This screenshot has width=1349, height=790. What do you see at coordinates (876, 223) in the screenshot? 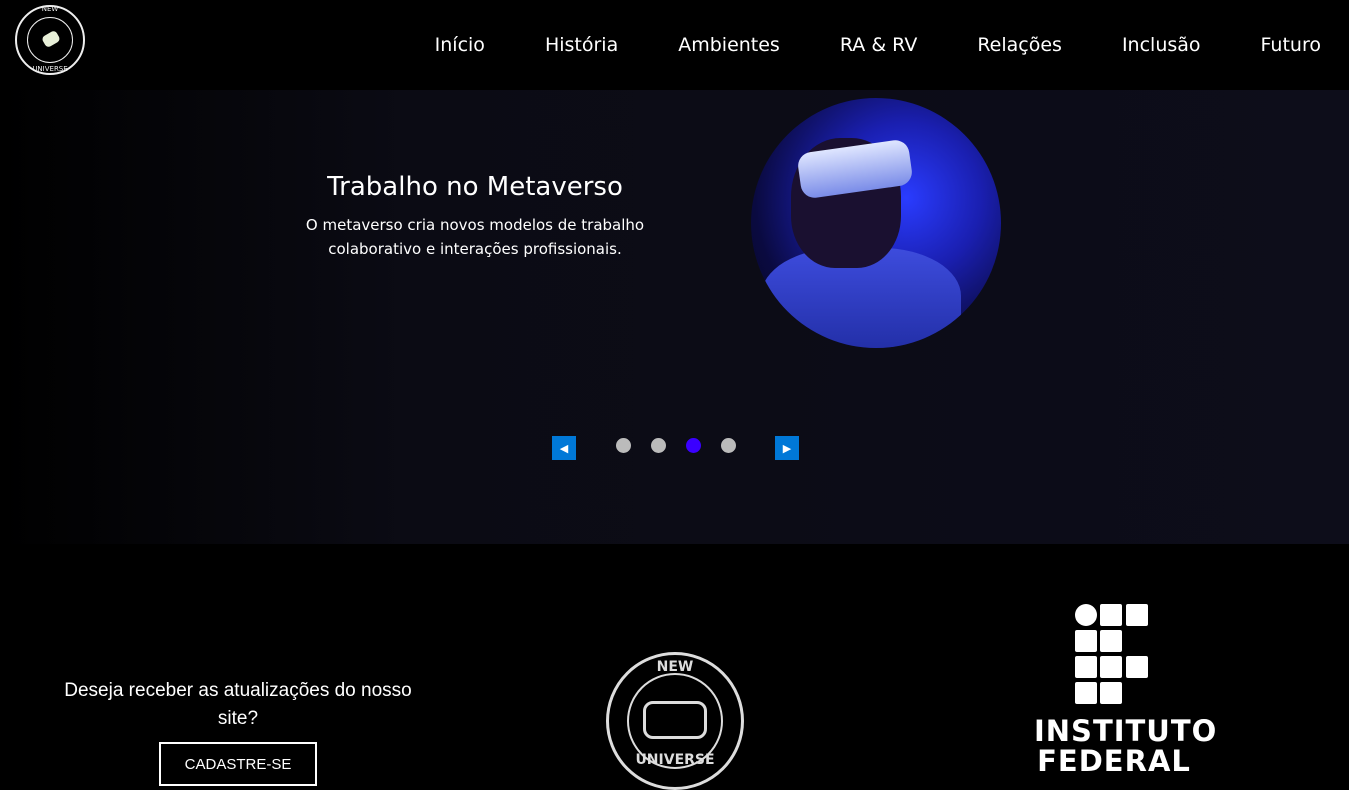
I see `slide-image-vr-man` at bounding box center [876, 223].